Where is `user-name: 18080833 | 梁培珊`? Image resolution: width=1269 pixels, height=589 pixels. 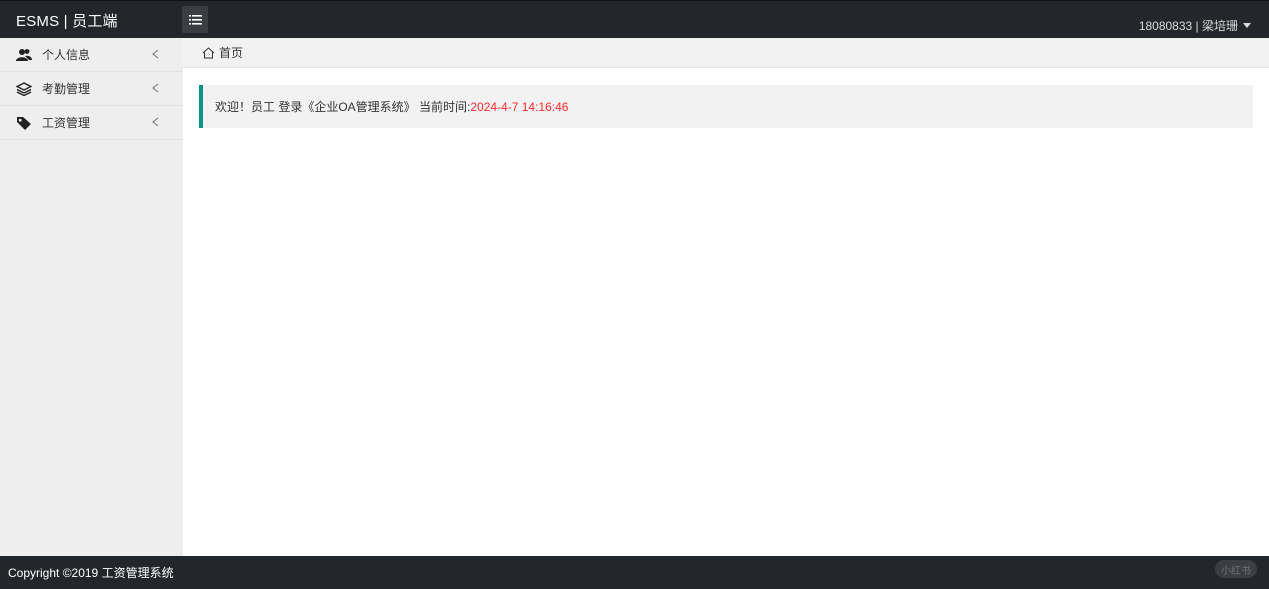
user-name: 18080833 | 梁培珊 is located at coordinates (1188, 26).